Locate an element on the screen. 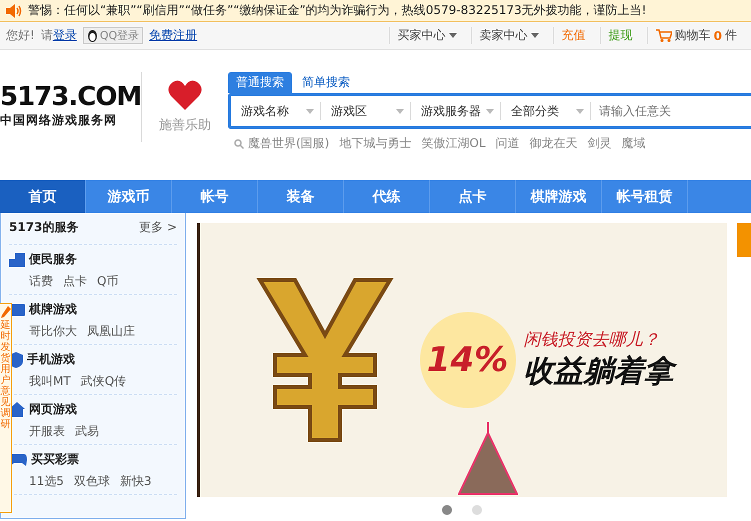 The width and height of the screenshot is (751, 521). service-link: 开服表 is located at coordinates (47, 431).